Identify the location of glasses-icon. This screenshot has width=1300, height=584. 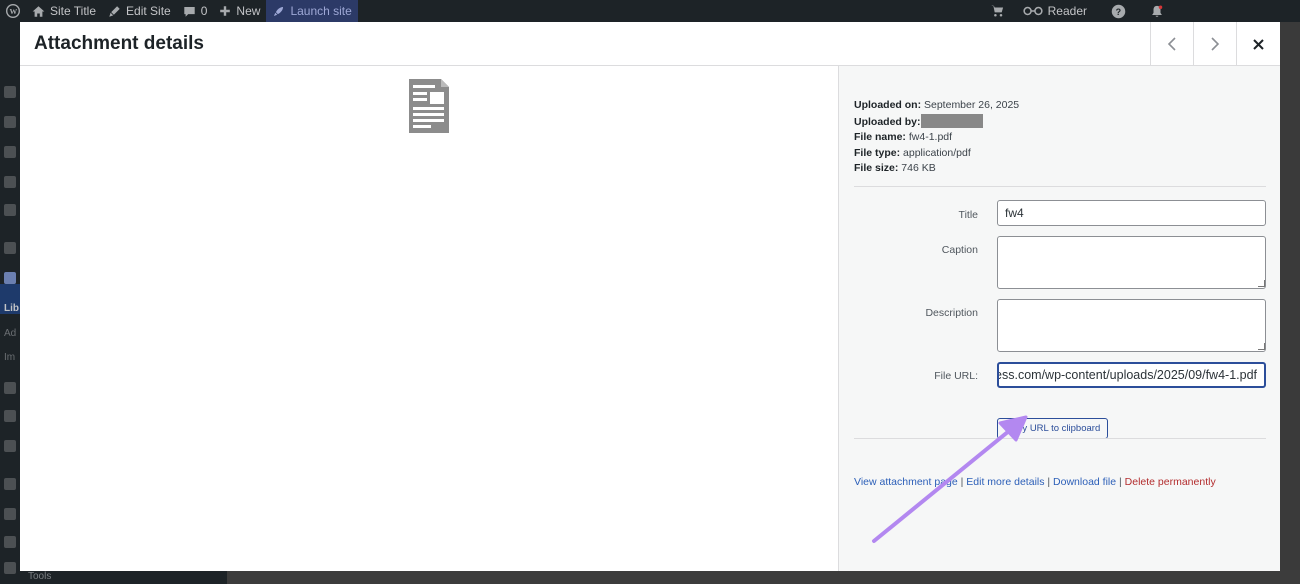
(1033, 11).